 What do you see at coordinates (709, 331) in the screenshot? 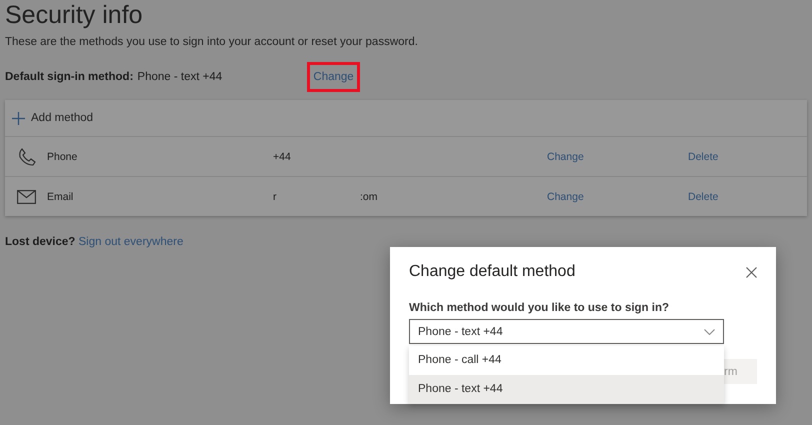
I see `chevron-down-icon` at bounding box center [709, 331].